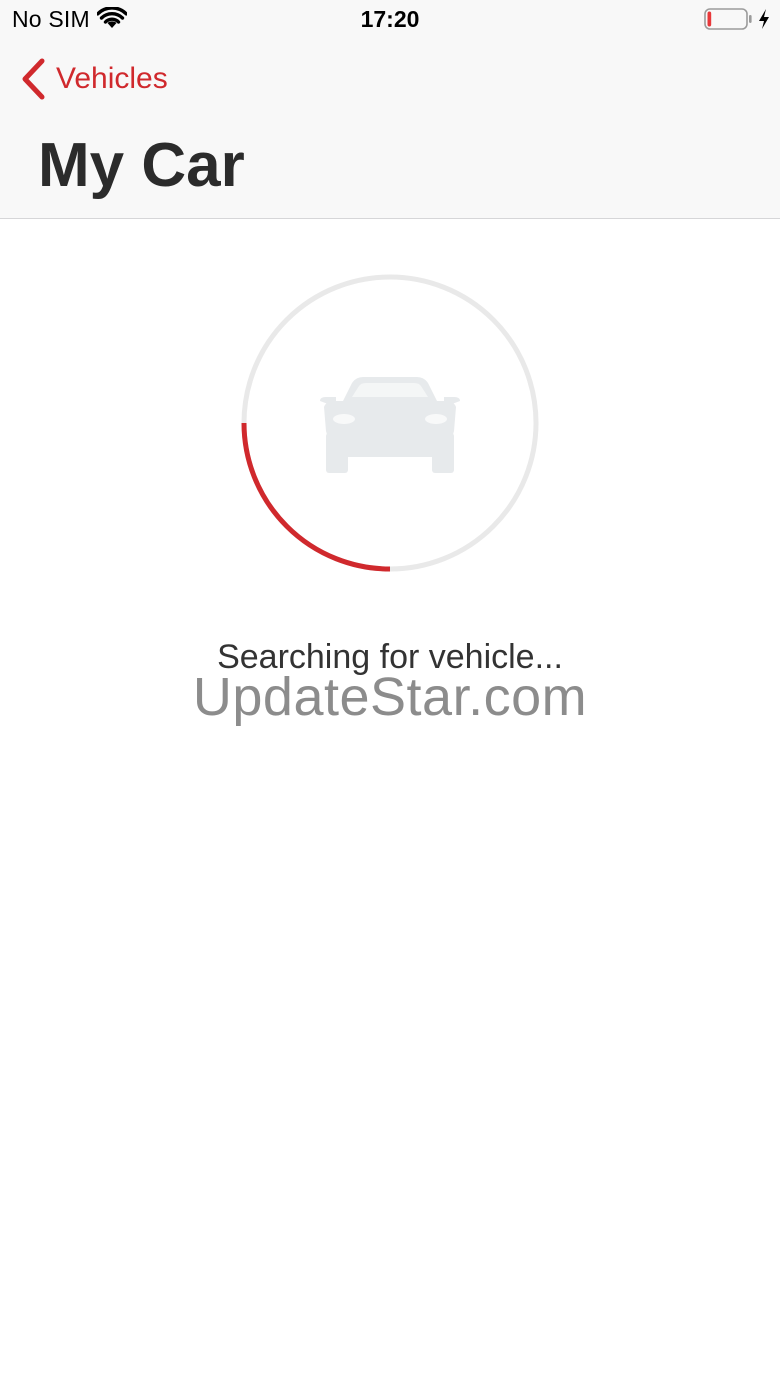 This screenshot has height=1387, width=780. I want to click on chevron-left-icon, so click(33, 79).